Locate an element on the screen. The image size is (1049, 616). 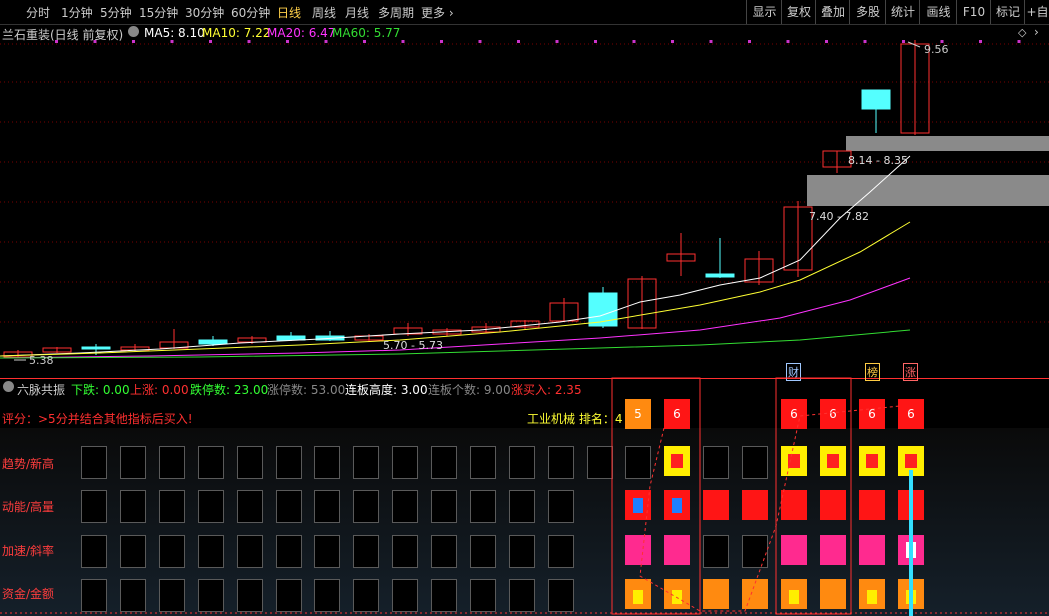
toolbar-button-1: 复权 is located at coordinates (798, 12).